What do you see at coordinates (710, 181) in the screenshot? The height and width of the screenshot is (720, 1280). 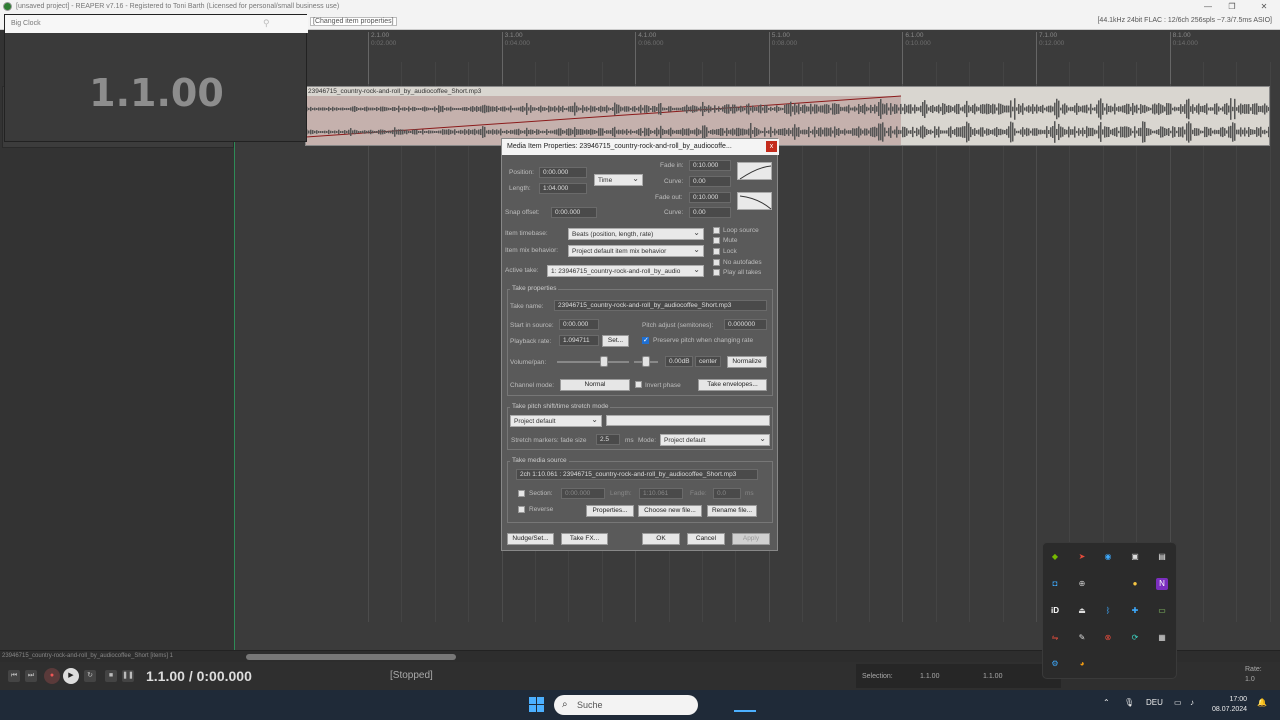 I see `fade-in-curve-field: 0.00` at bounding box center [710, 181].